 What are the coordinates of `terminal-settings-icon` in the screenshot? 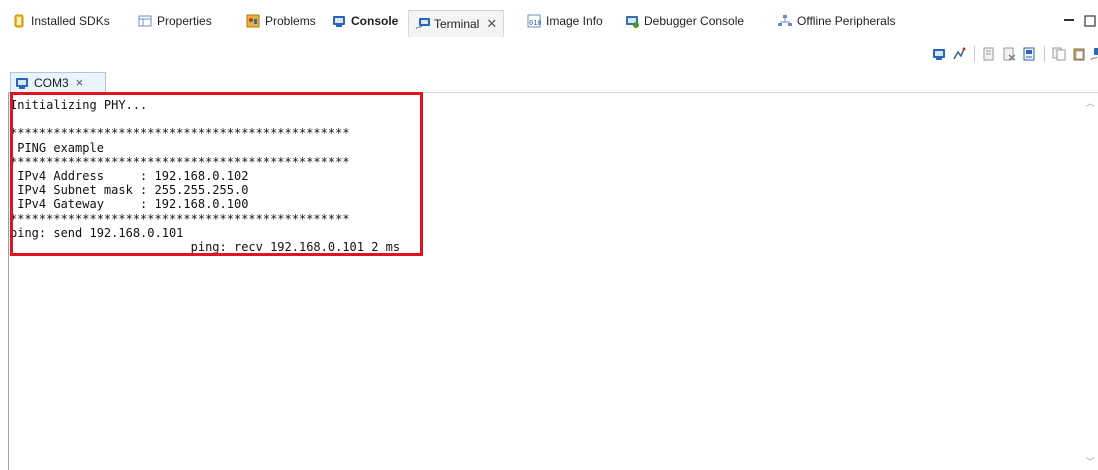 It's located at (1094, 54).